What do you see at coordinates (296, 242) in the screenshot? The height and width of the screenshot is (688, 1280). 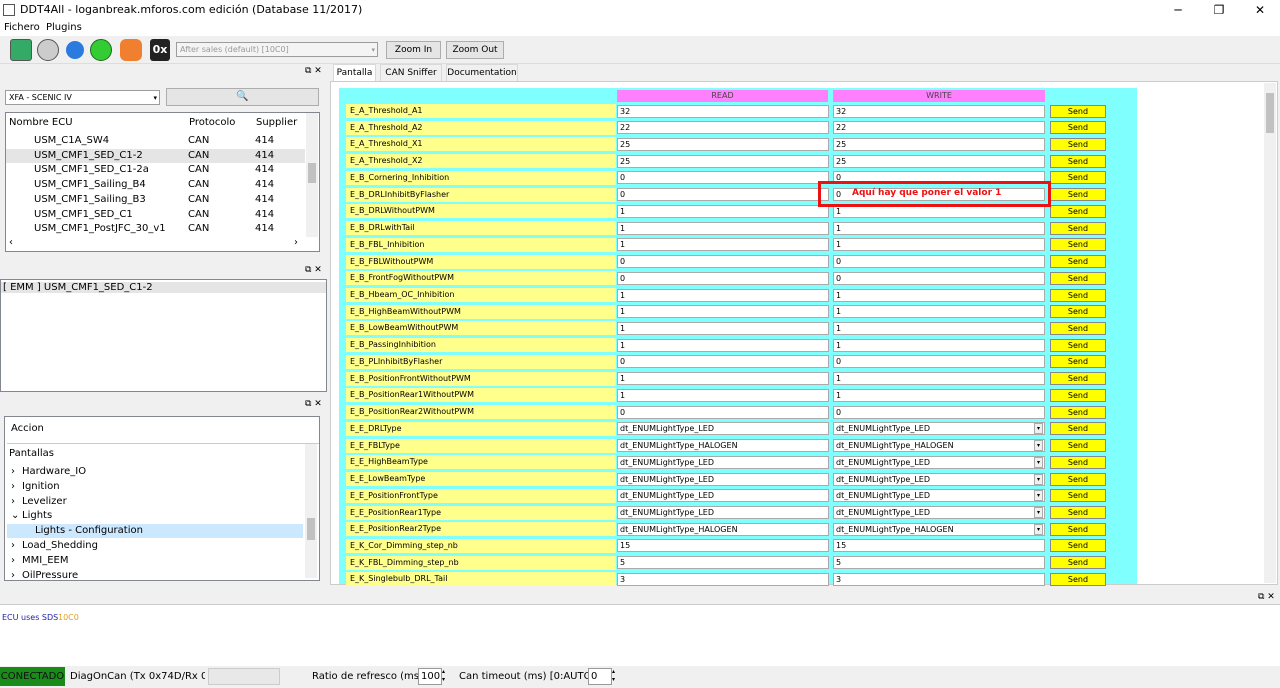 I see `scroll-right-icon: ›` at bounding box center [296, 242].